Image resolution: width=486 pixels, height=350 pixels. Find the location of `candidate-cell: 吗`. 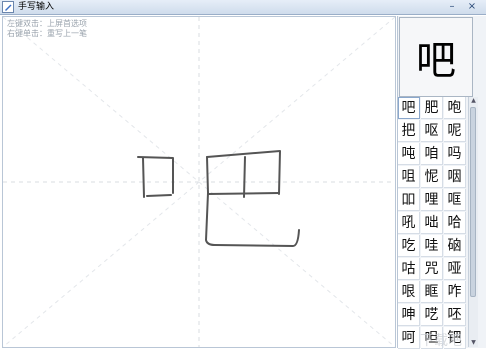

candidate-cell: 吗 is located at coordinates (455, 154).